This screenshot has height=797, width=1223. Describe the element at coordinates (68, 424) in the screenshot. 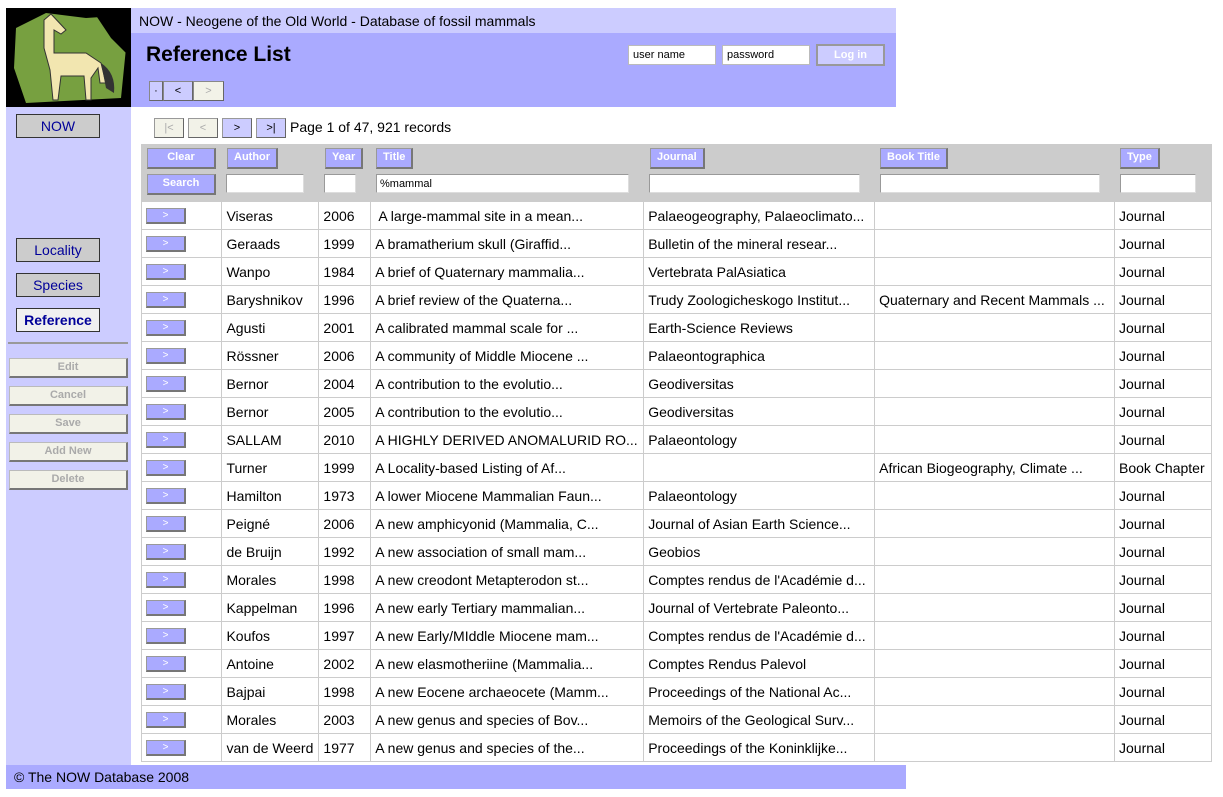

I see `save-button: Save` at that location.